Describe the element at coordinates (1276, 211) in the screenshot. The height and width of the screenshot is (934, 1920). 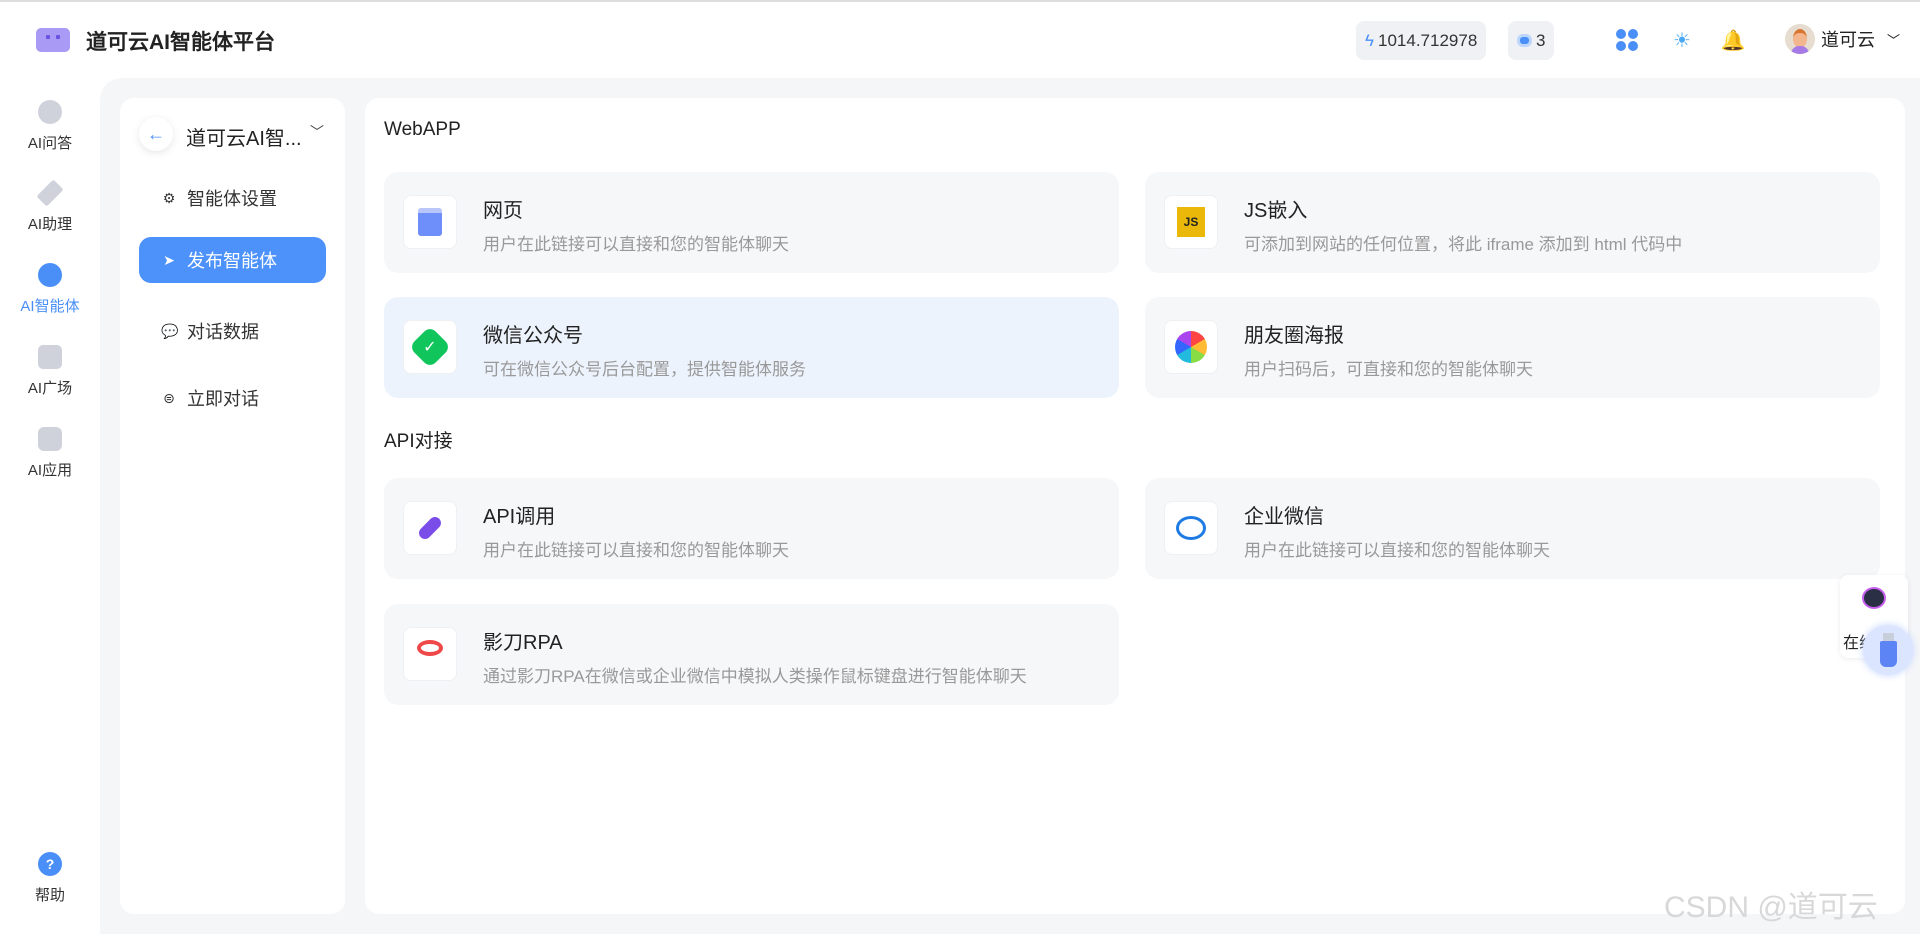
I see `card-title: JS嵌入` at that location.